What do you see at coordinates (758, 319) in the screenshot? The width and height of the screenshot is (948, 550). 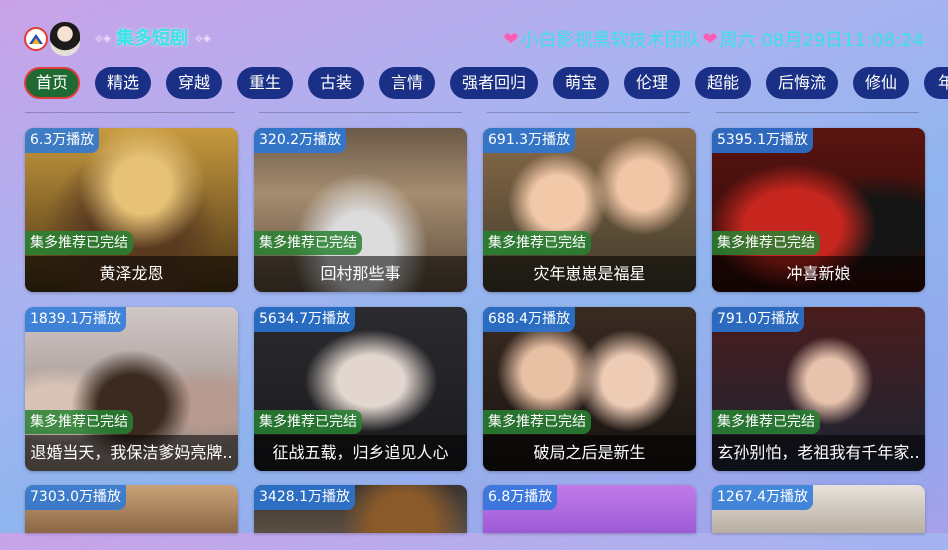 I see `play-count: 791.0万播放` at bounding box center [758, 319].